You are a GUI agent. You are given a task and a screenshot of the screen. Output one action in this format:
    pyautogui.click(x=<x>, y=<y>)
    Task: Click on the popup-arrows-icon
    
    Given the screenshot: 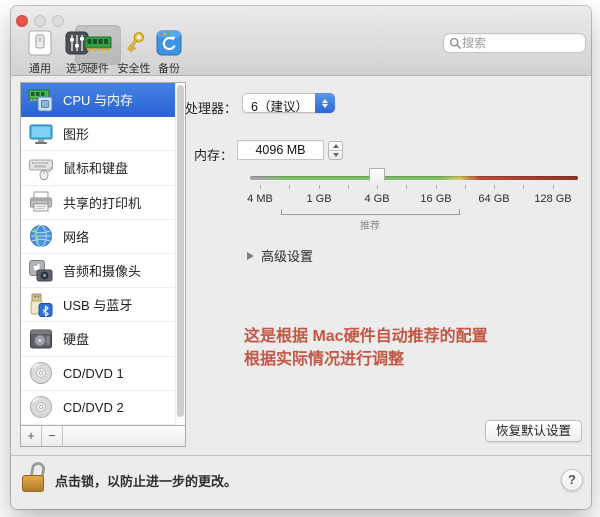 What is the action you would take?
    pyautogui.click(x=325, y=103)
    